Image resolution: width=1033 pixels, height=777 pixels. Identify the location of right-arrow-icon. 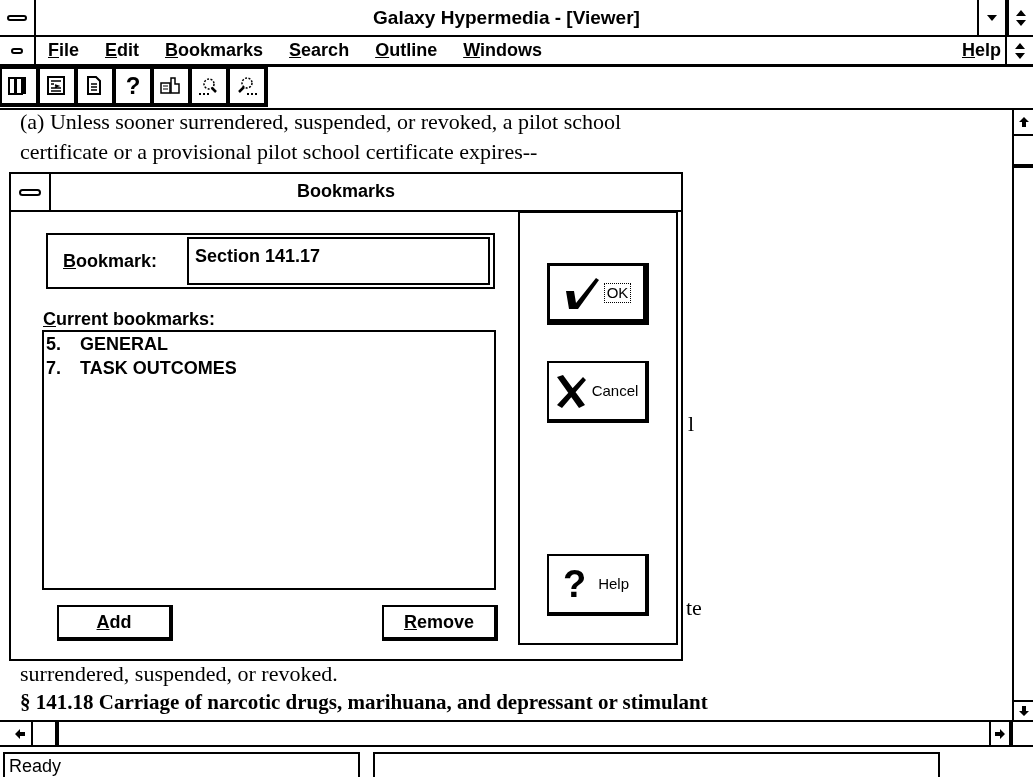
(1000, 733).